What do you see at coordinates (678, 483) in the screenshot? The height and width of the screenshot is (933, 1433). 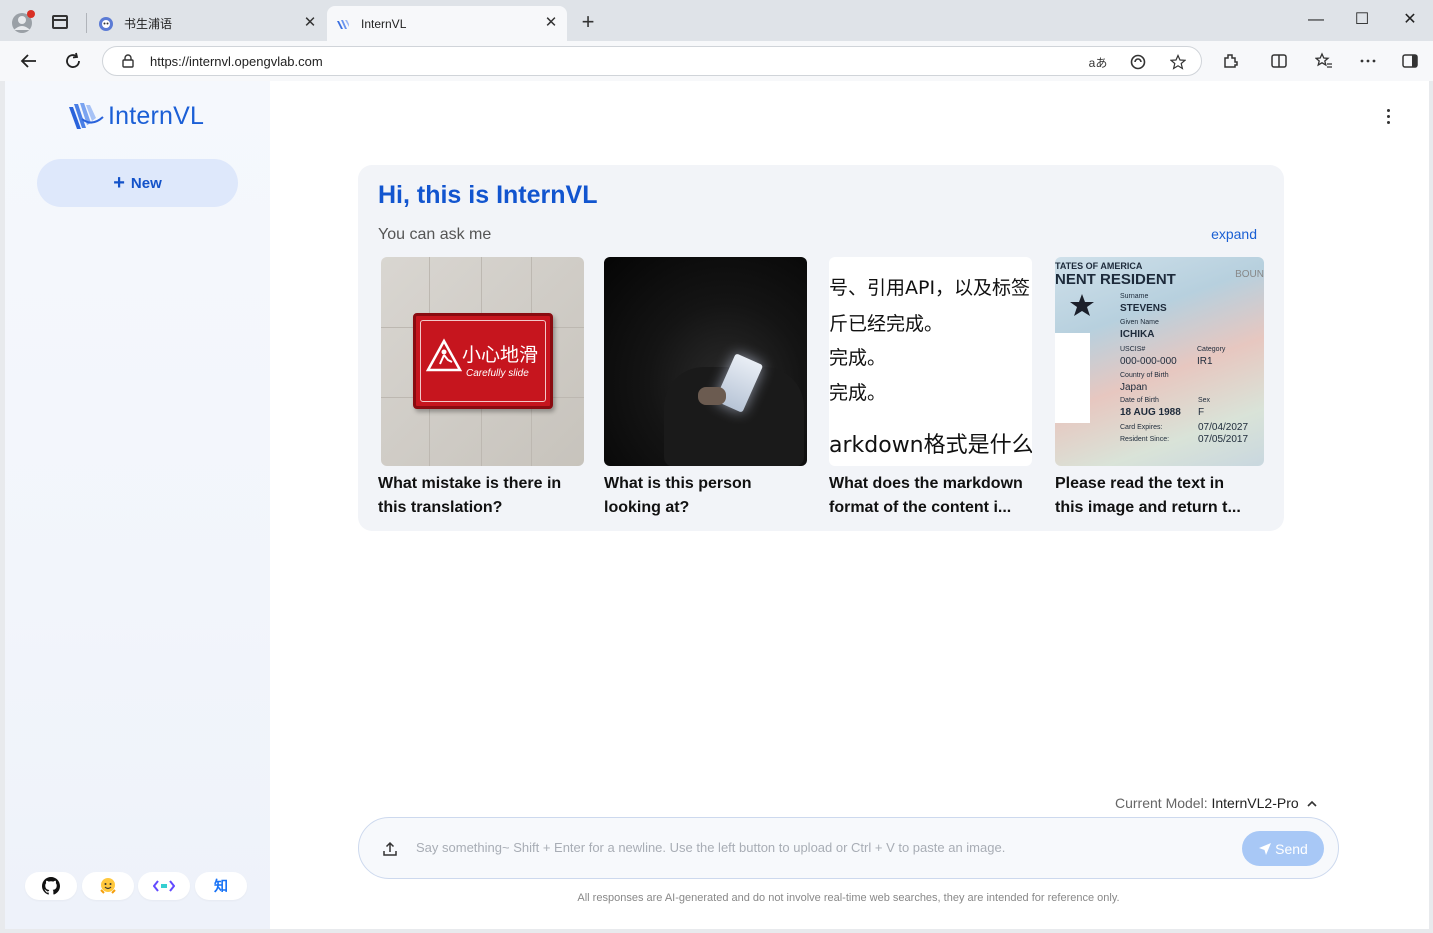 I see `card-question-line: What is this person` at bounding box center [678, 483].